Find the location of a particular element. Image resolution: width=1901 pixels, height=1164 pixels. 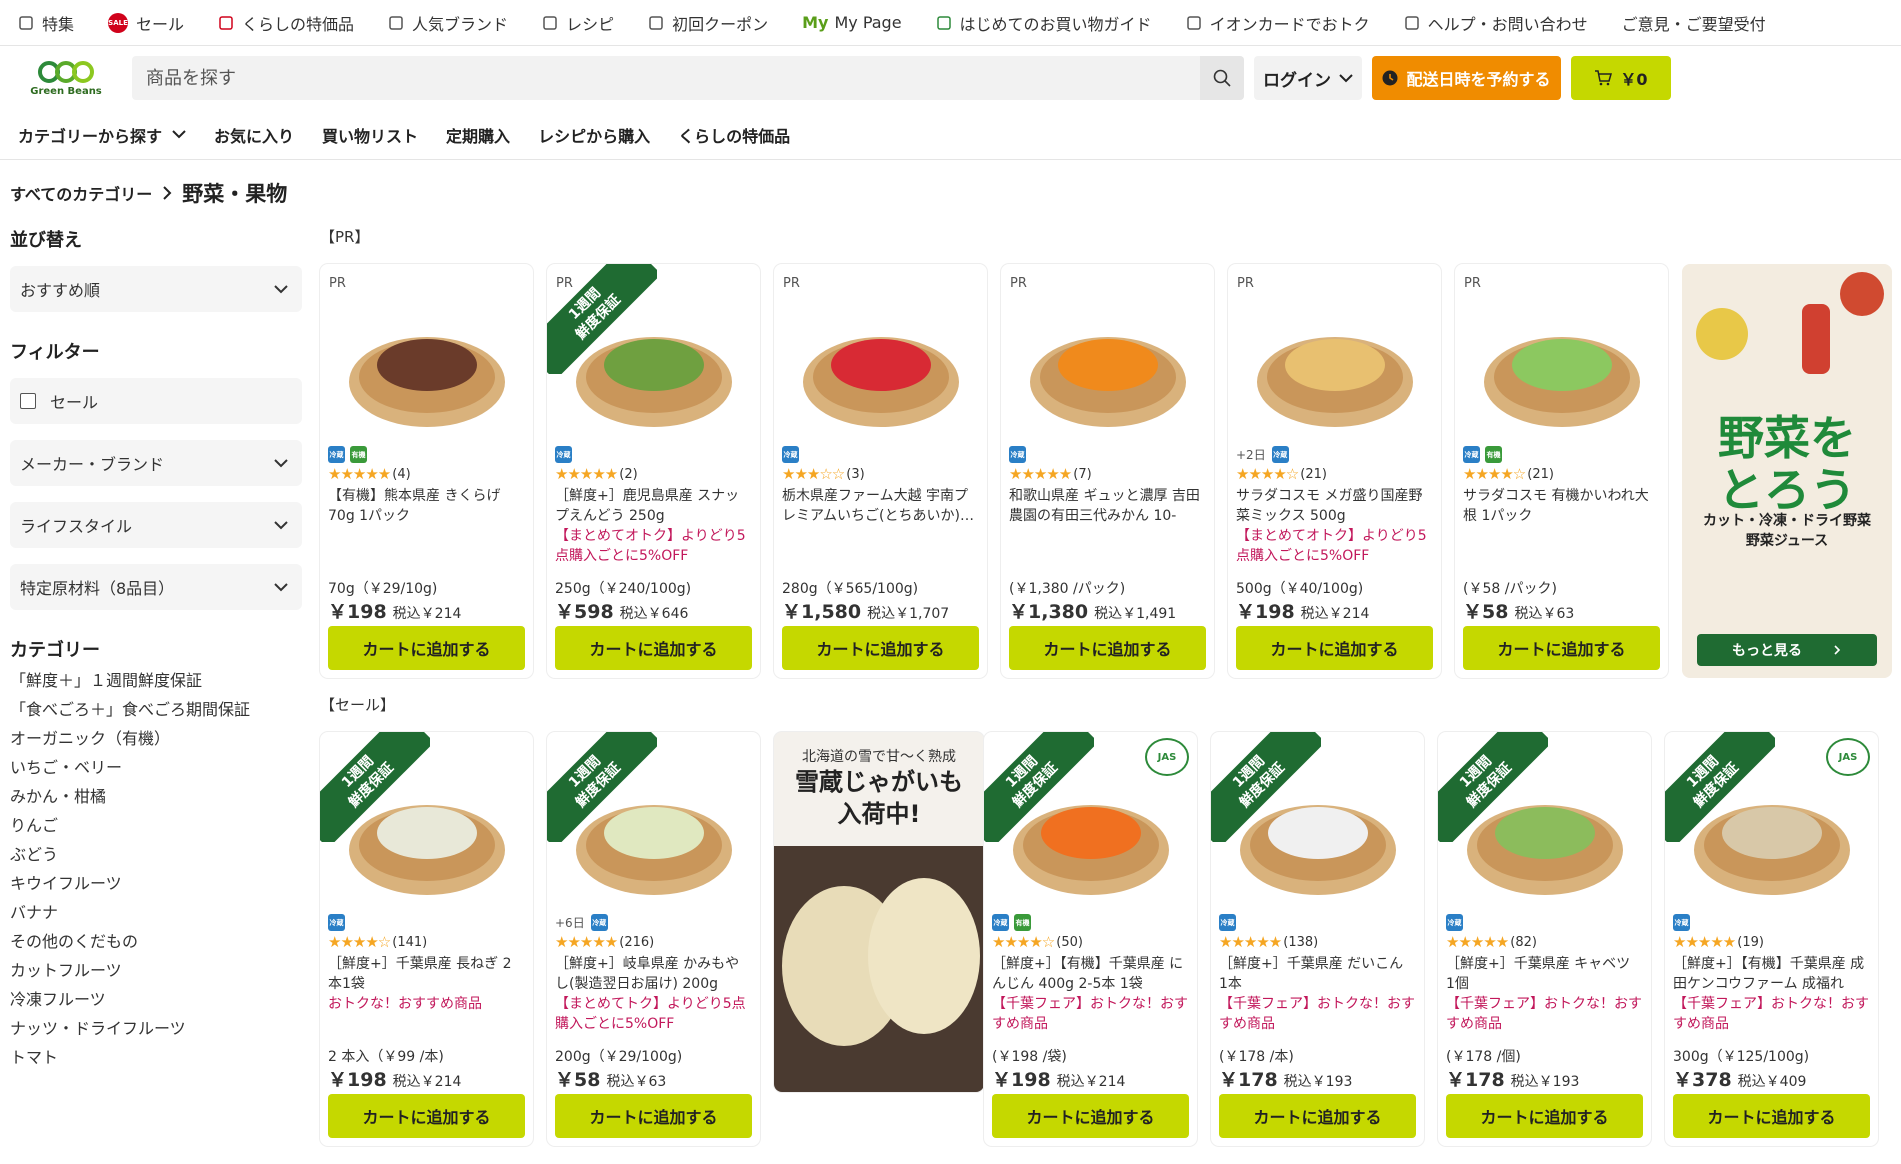

star-icons: ★★★★☆ is located at coordinates (1494, 474).